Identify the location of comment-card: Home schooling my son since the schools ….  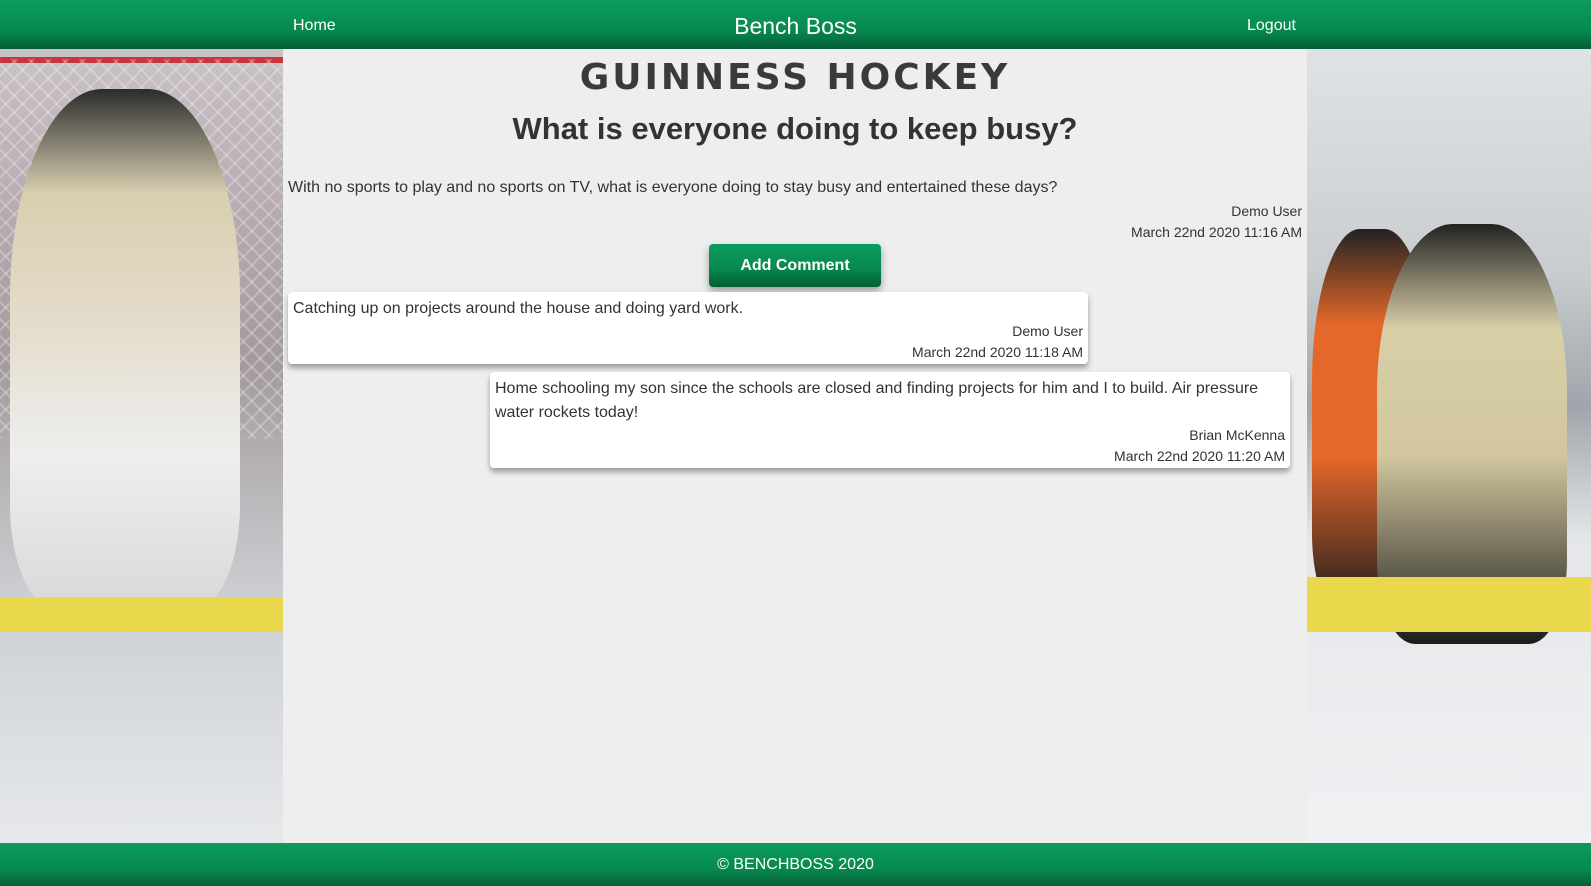
(890, 420).